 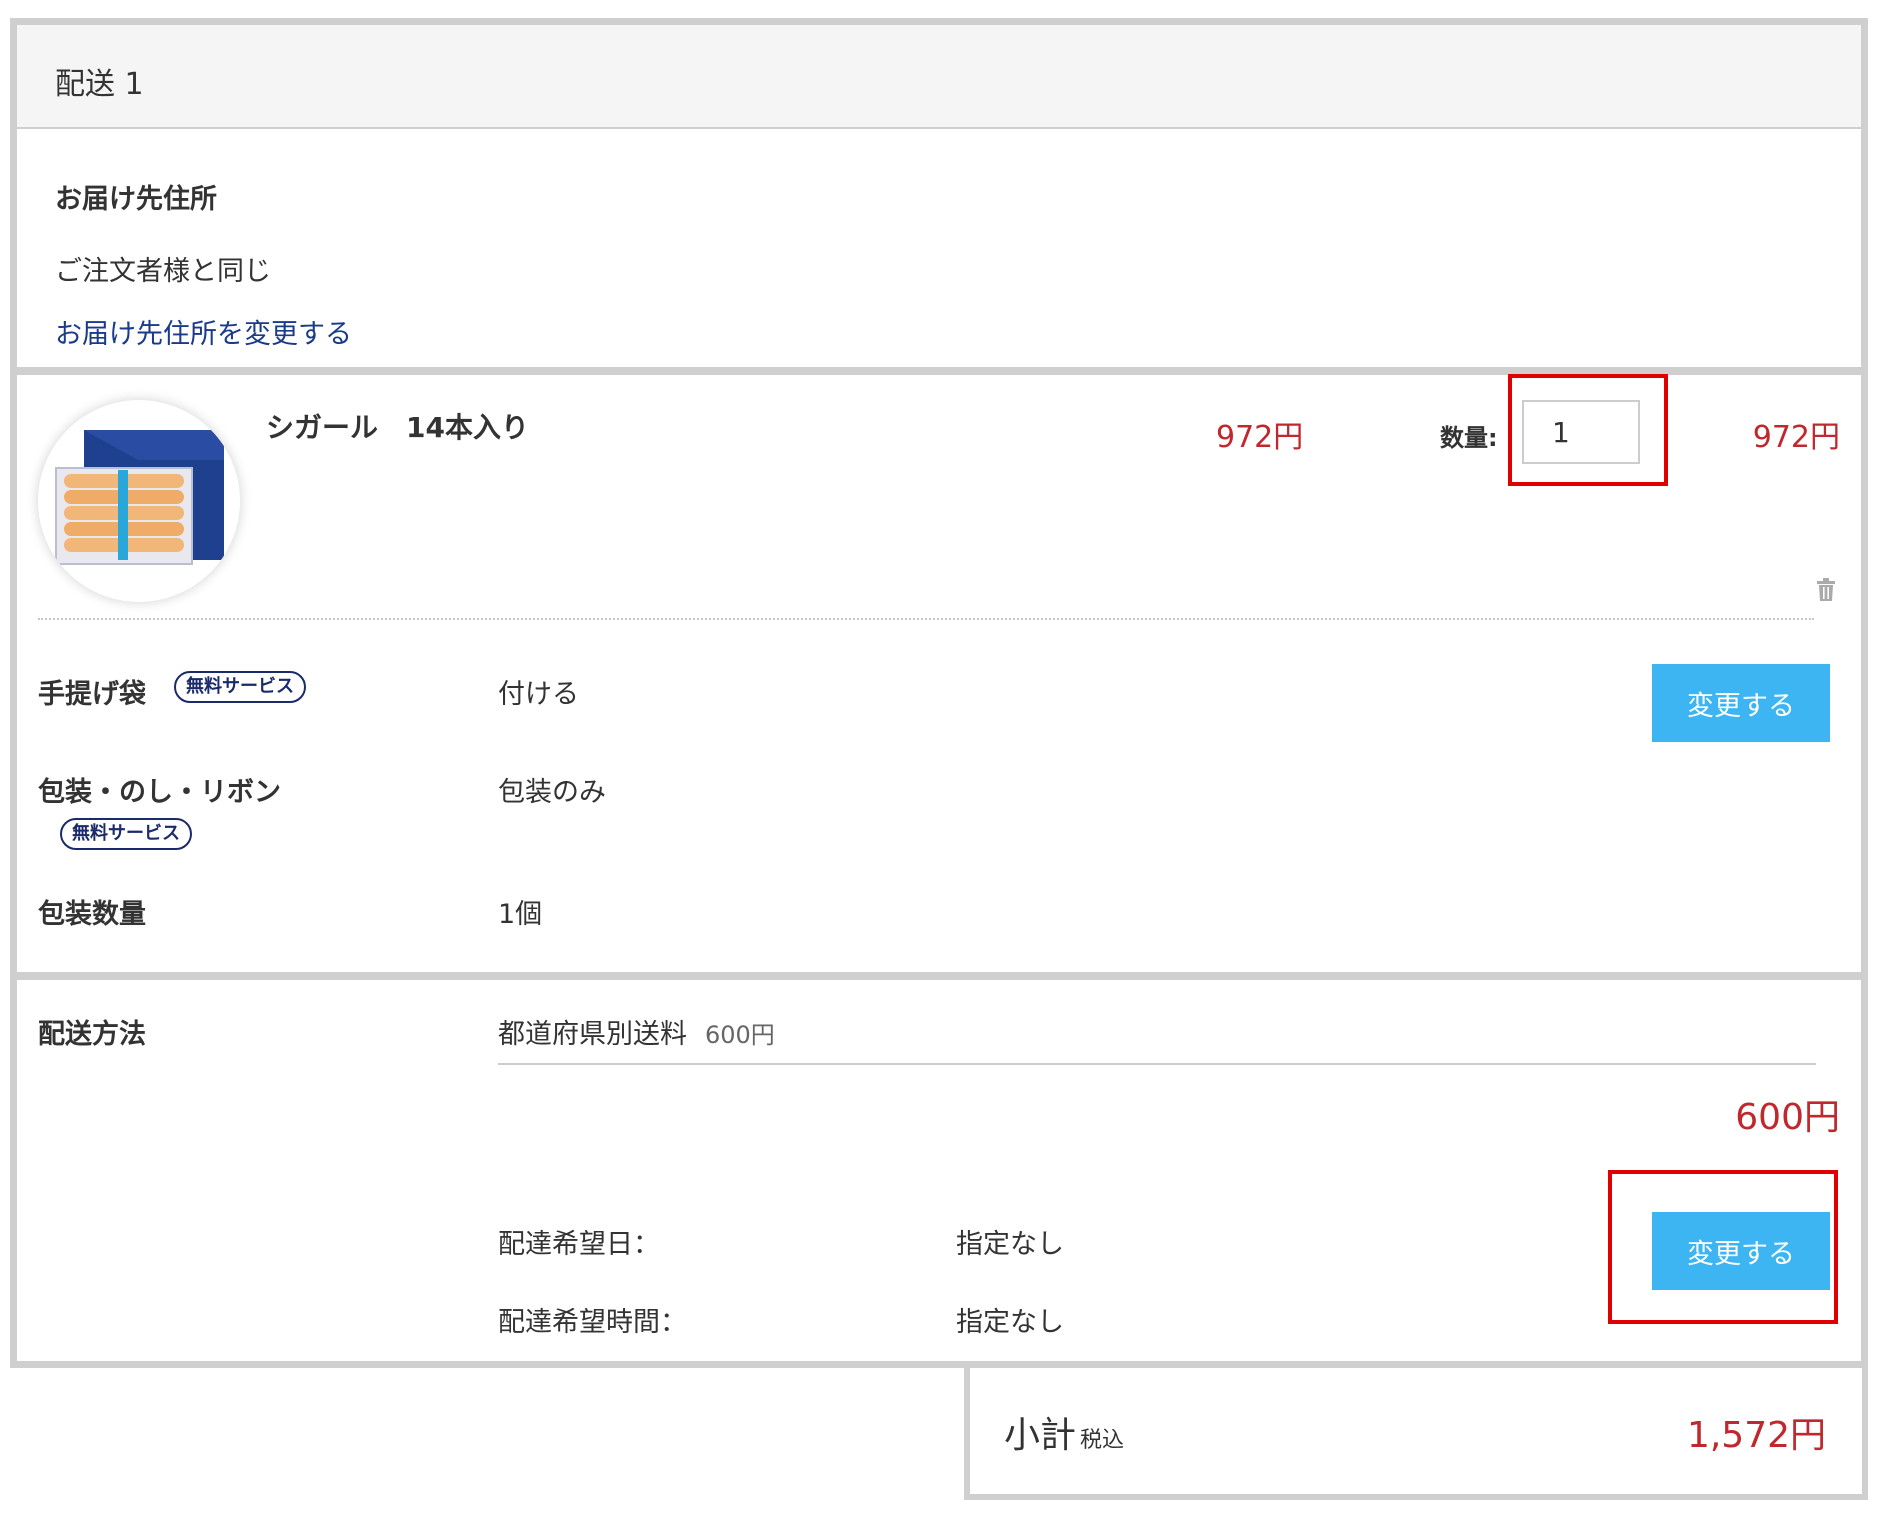 What do you see at coordinates (1260, 437) in the screenshot?
I see `unit-price: 972円` at bounding box center [1260, 437].